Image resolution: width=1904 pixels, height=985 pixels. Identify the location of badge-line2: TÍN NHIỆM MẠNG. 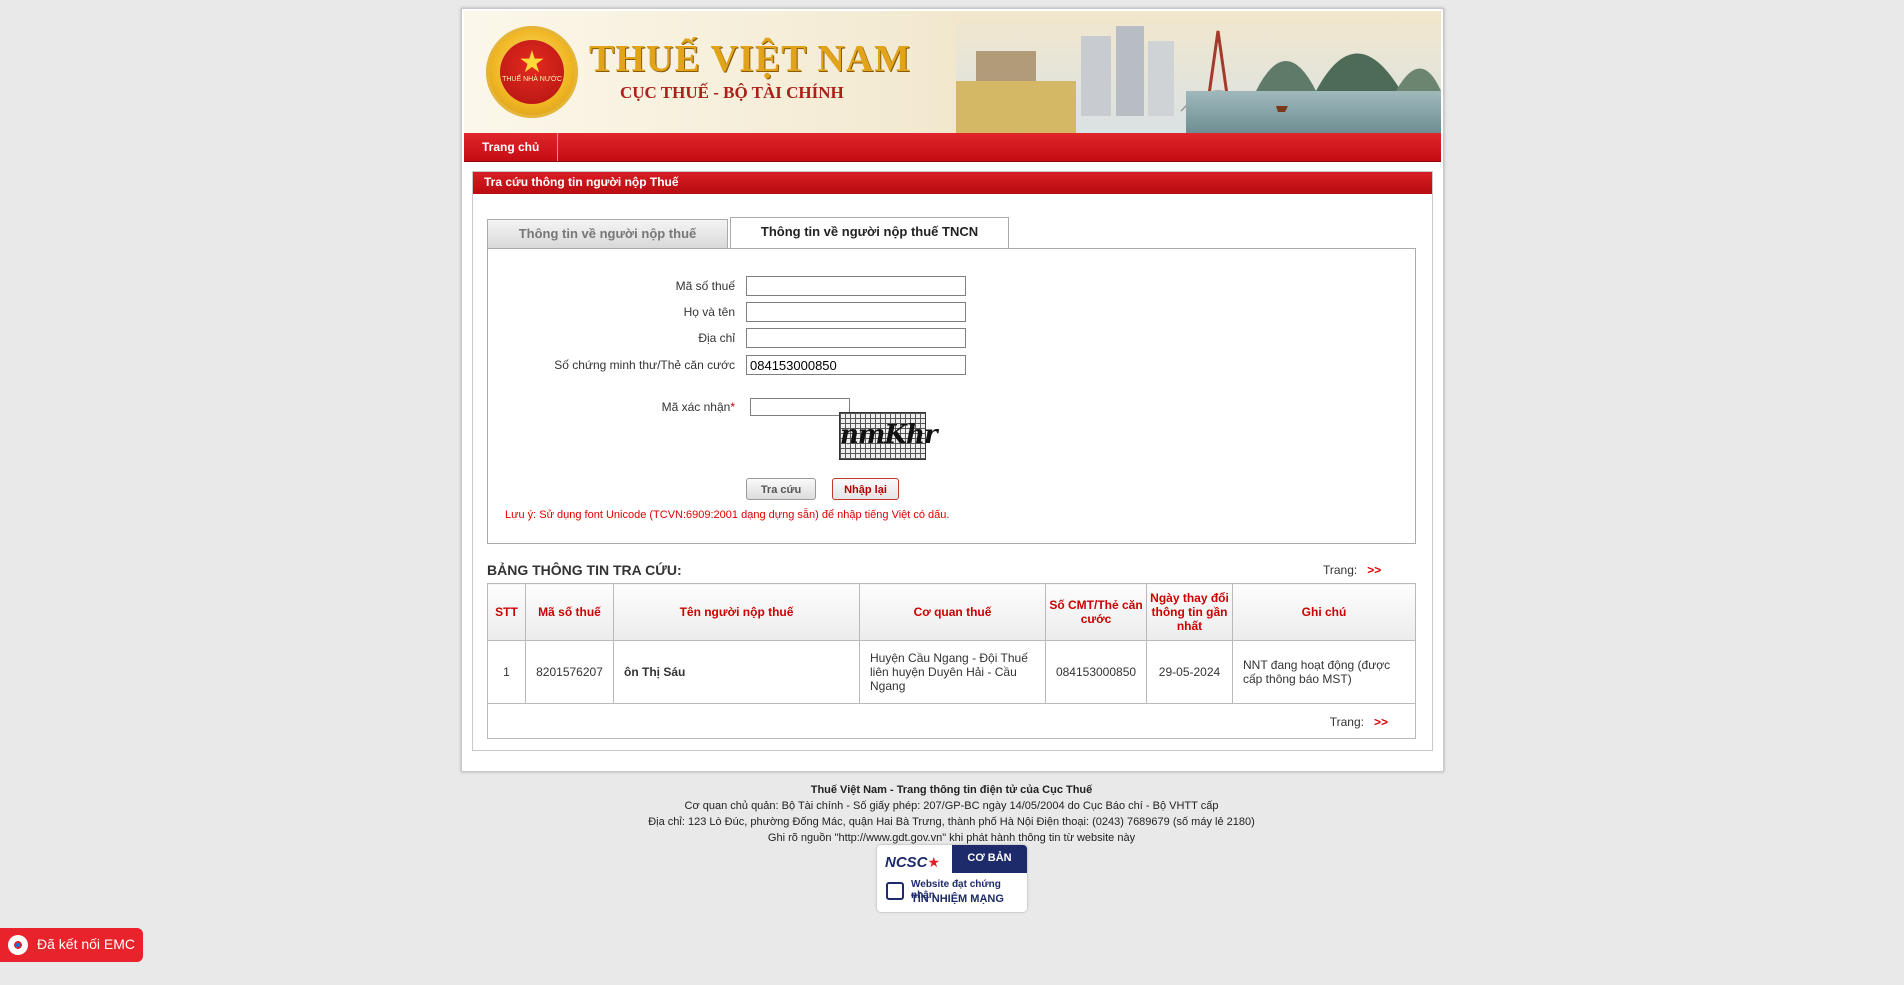
(957, 899).